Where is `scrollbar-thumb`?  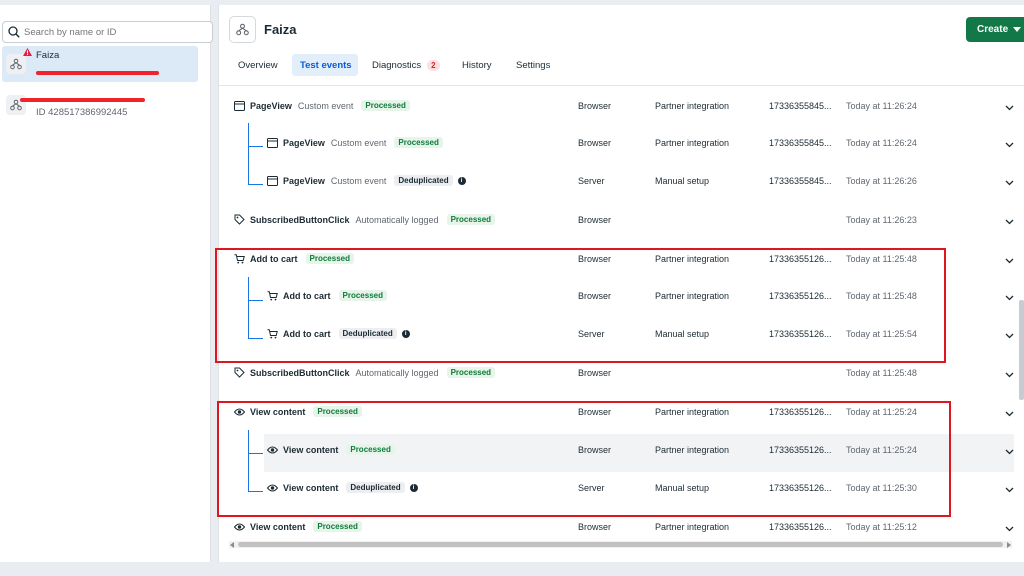
scrollbar-thumb is located at coordinates (620, 544).